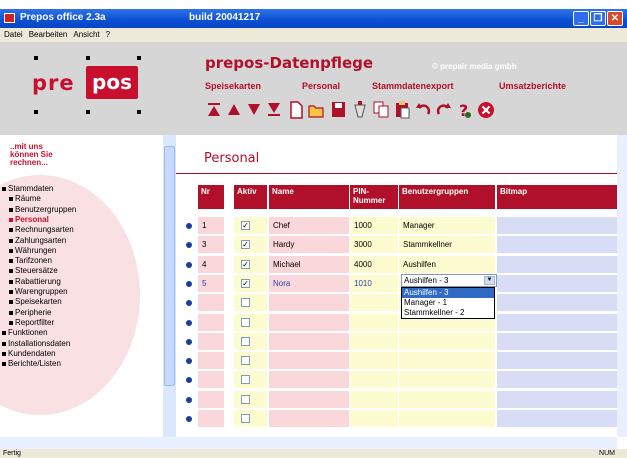  What do you see at coordinates (581, 18) in the screenshot?
I see `minimize-icon: _` at bounding box center [581, 18].